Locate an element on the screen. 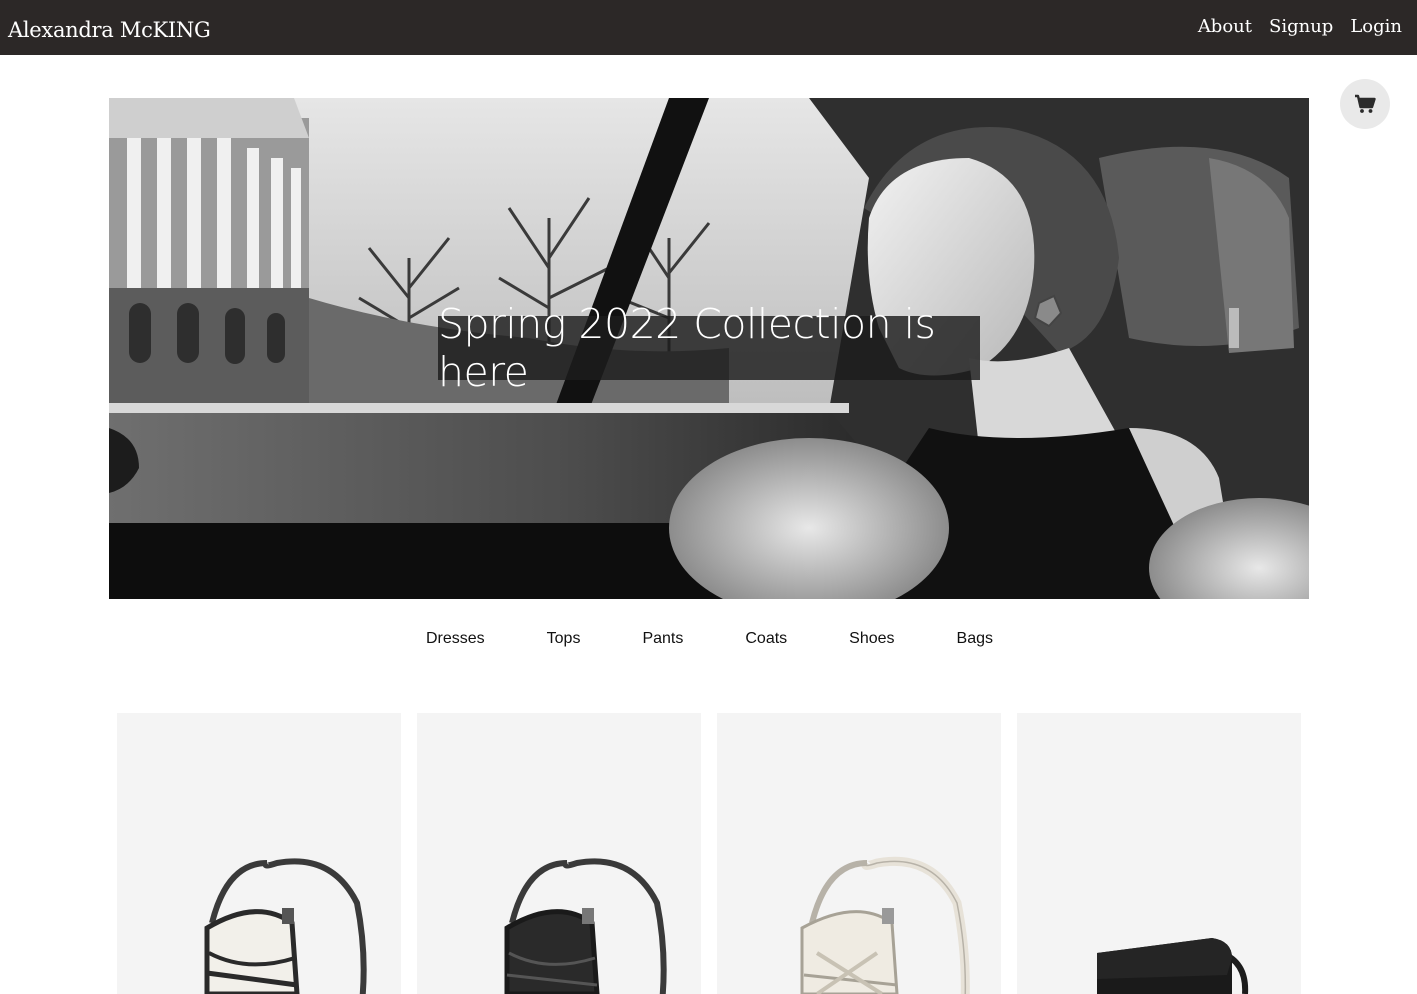  black-crossbody-bag-image is located at coordinates (1173, 966).